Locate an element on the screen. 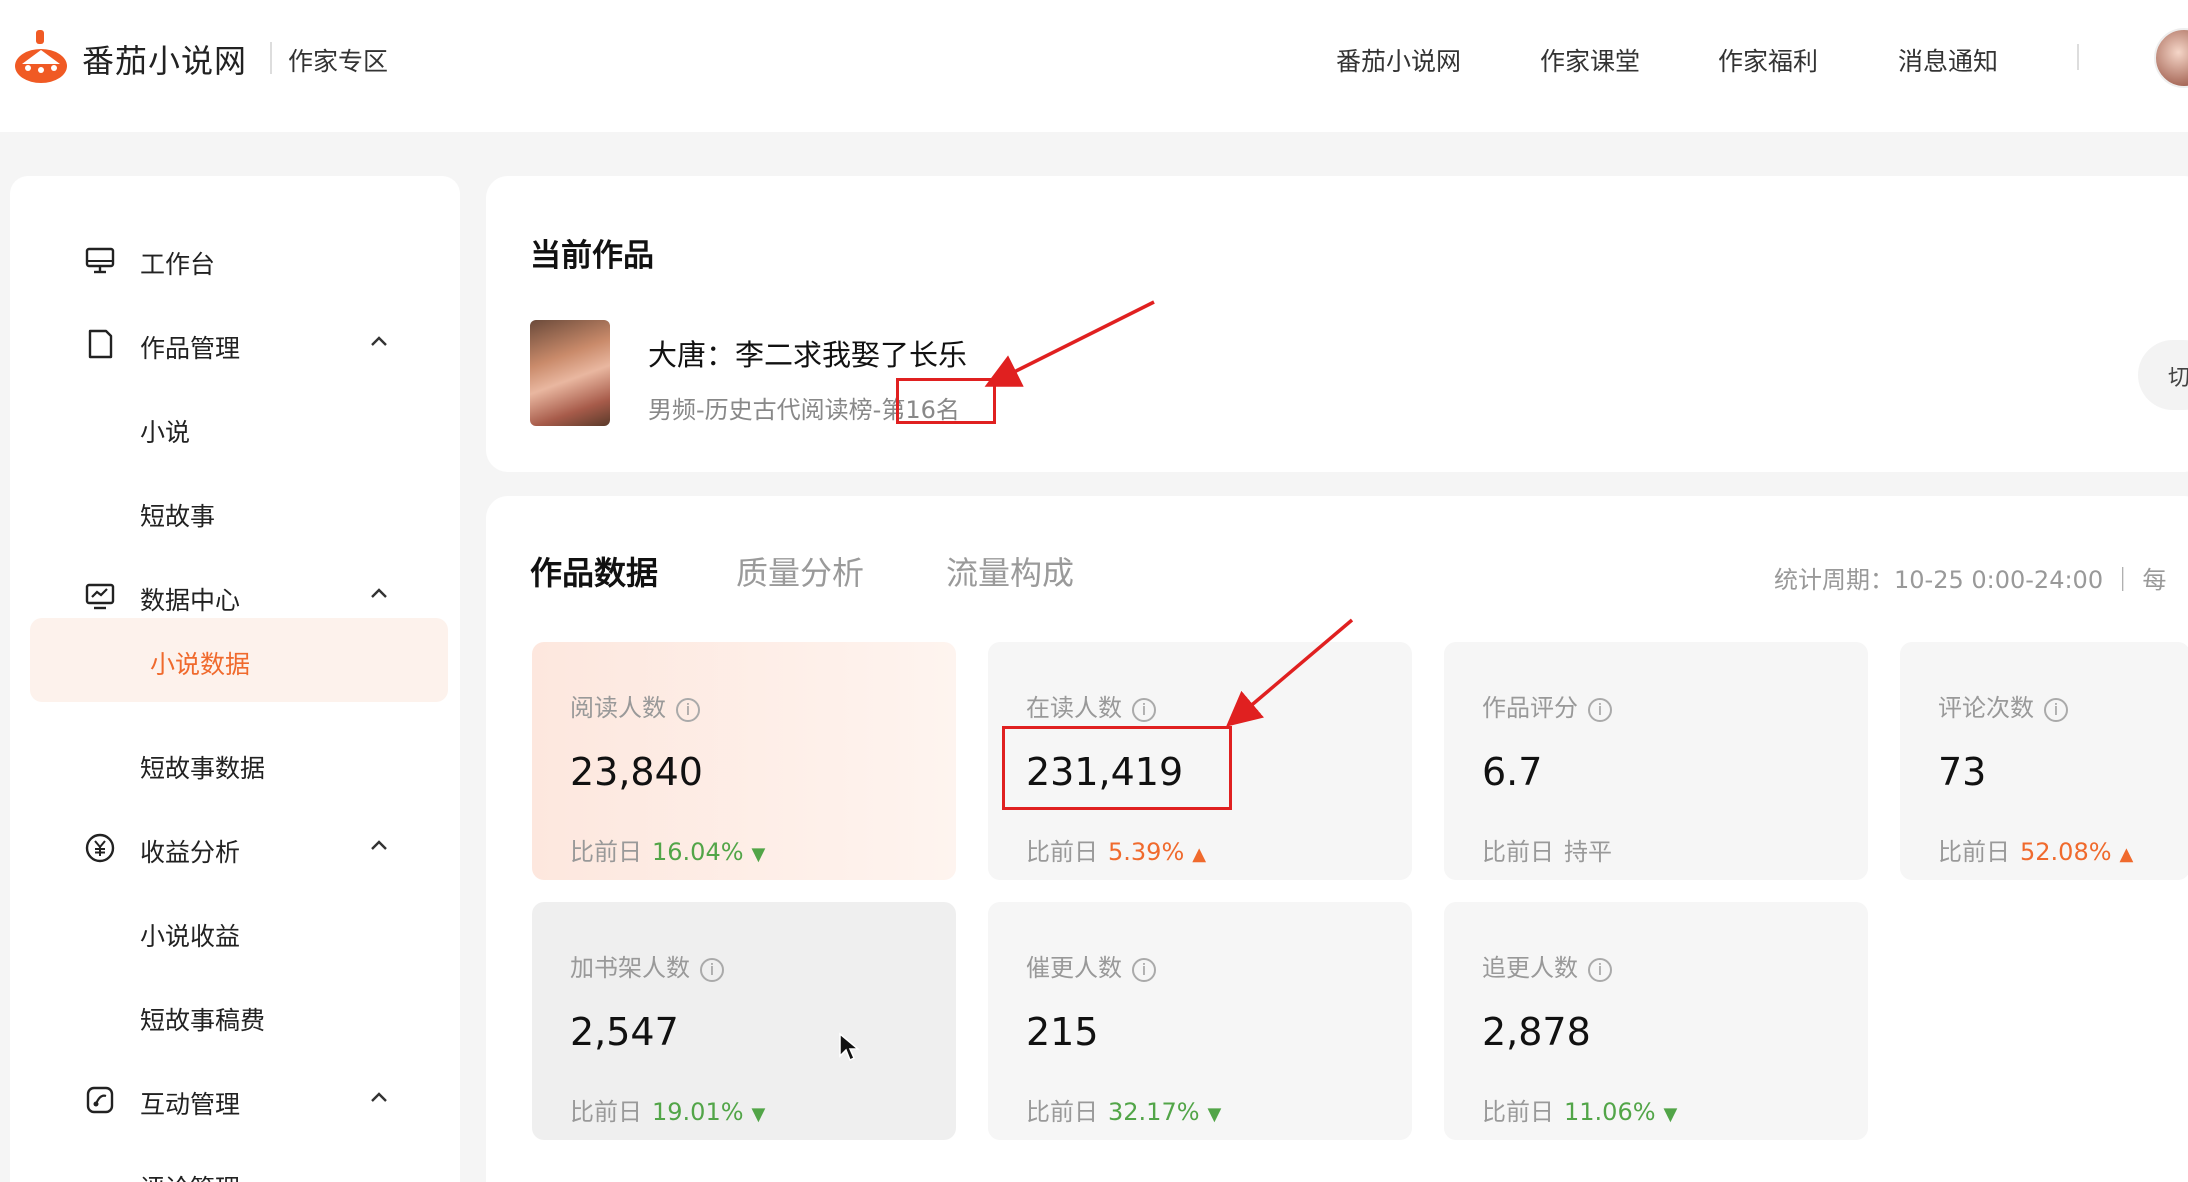  stat-change: 19.01% is located at coordinates (698, 1112).